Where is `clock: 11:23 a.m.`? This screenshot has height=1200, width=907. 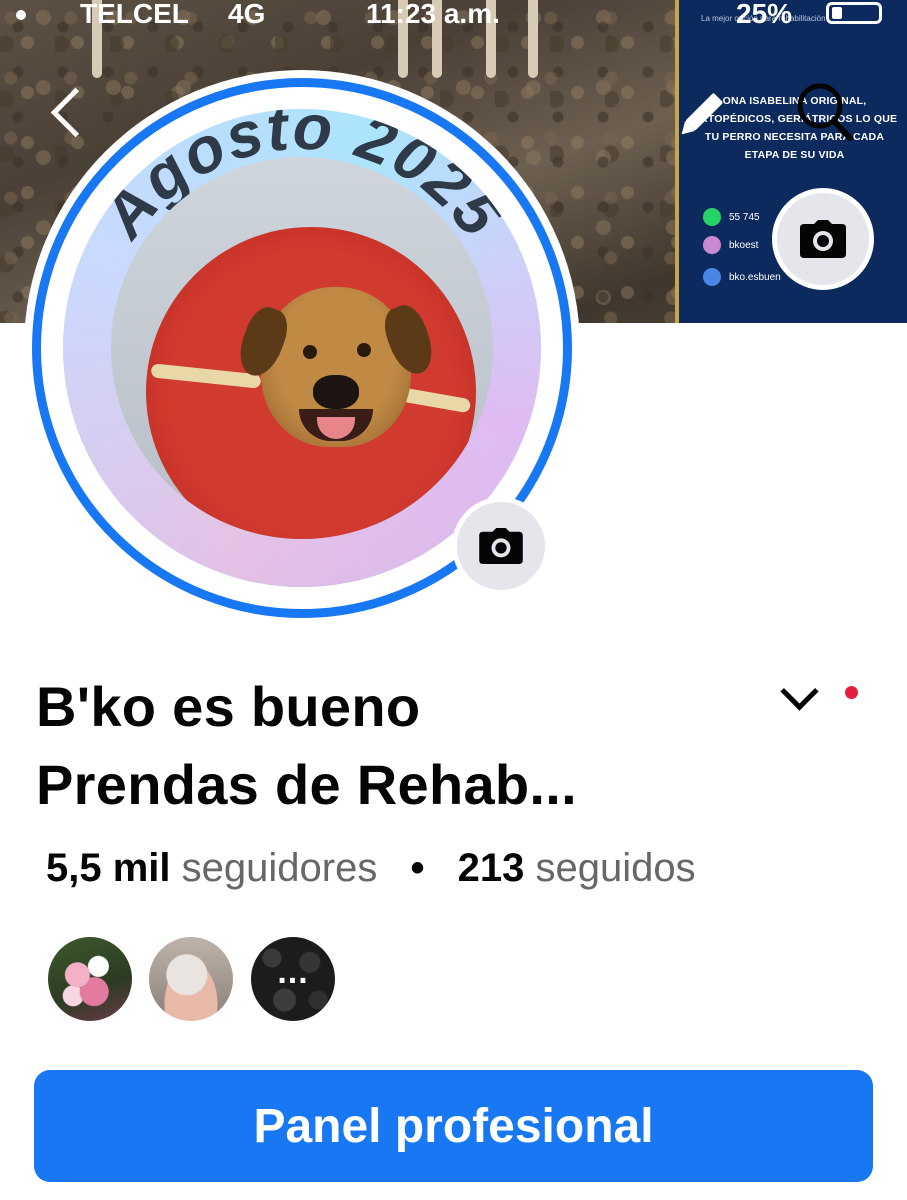
clock: 11:23 a.m. is located at coordinates (433, 14).